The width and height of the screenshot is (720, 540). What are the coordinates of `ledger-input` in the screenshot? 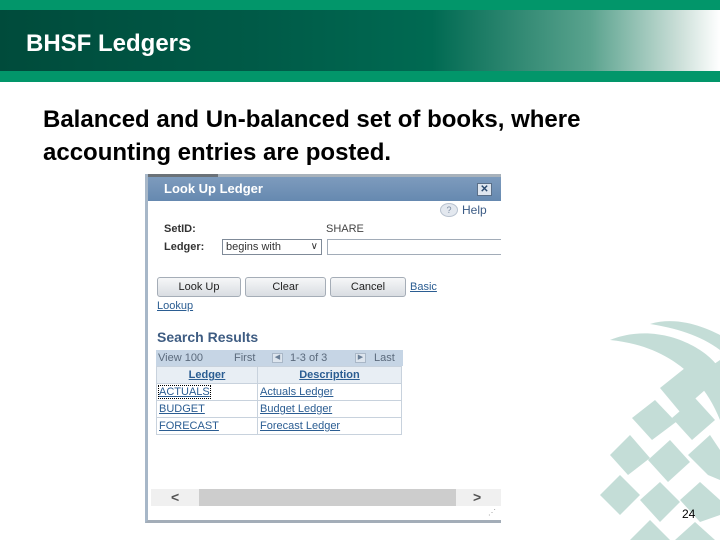 It's located at (414, 247).